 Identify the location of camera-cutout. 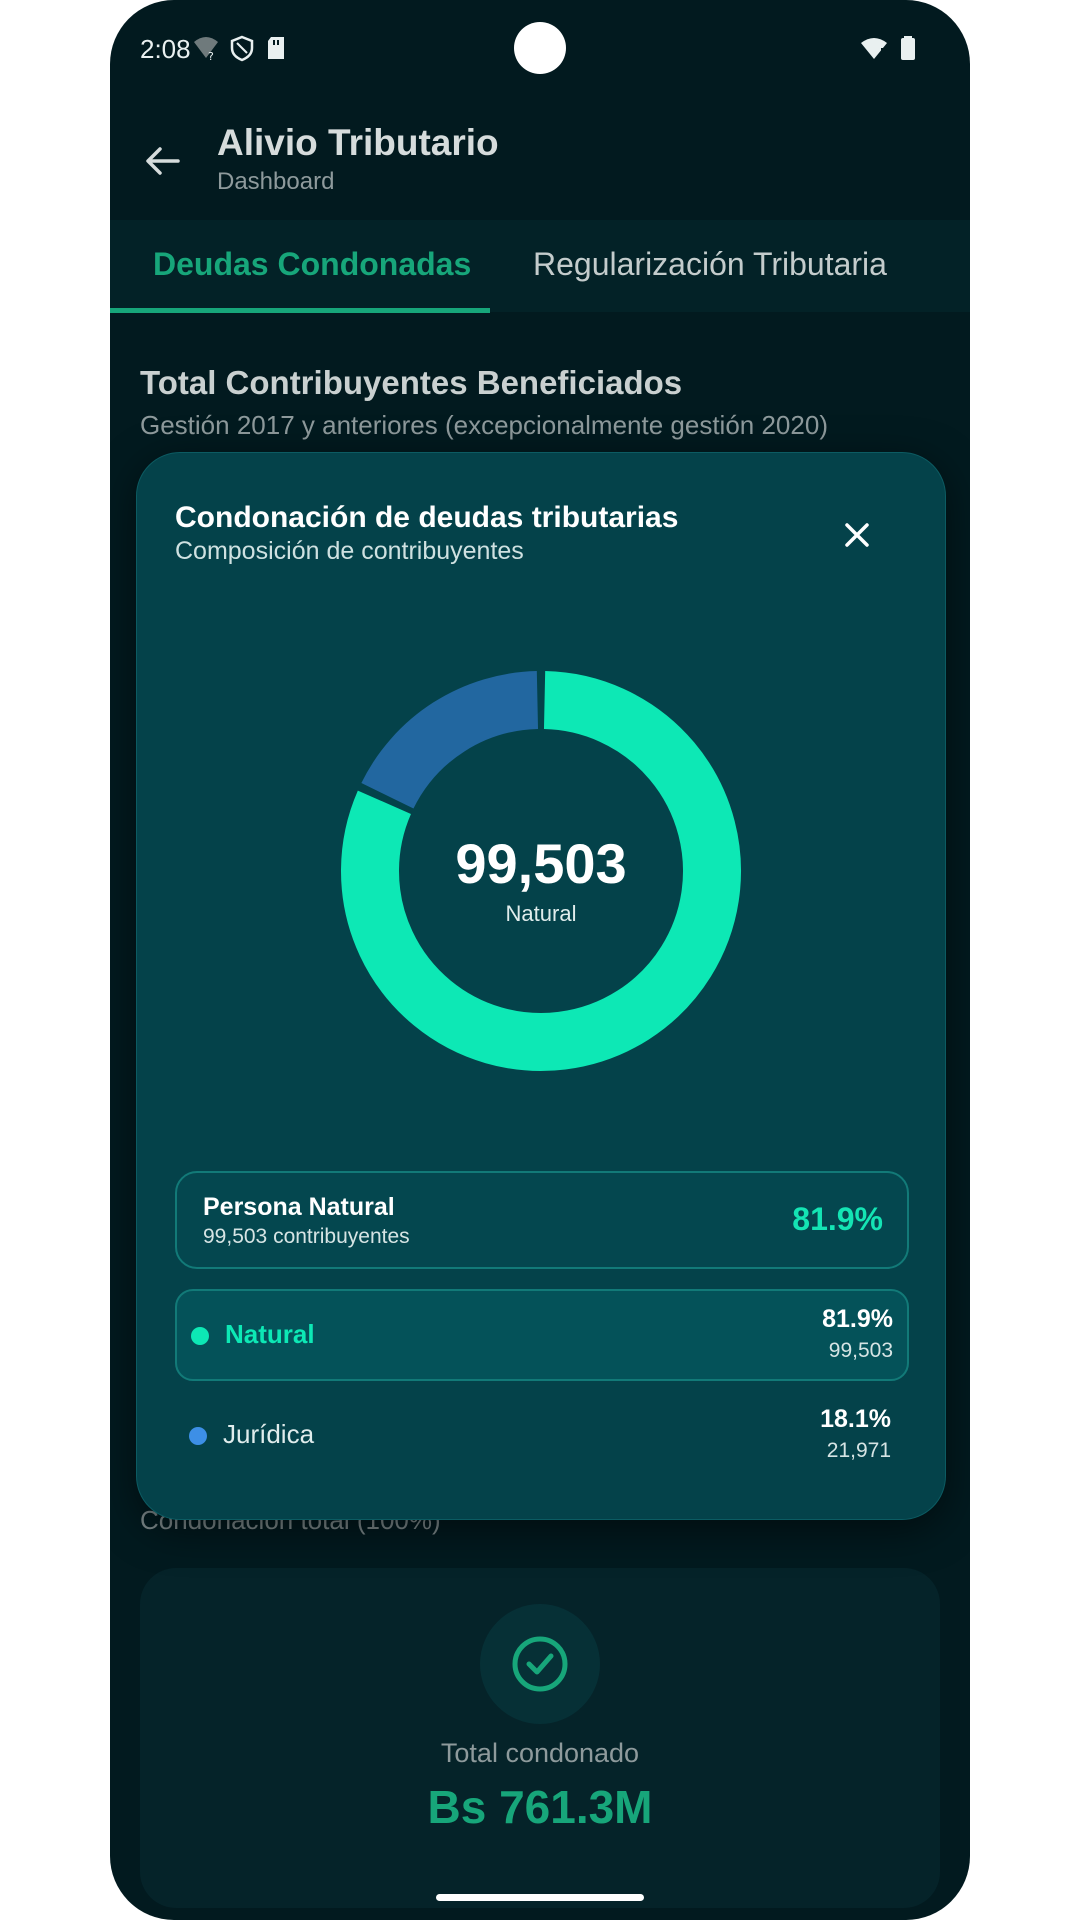
(540, 48).